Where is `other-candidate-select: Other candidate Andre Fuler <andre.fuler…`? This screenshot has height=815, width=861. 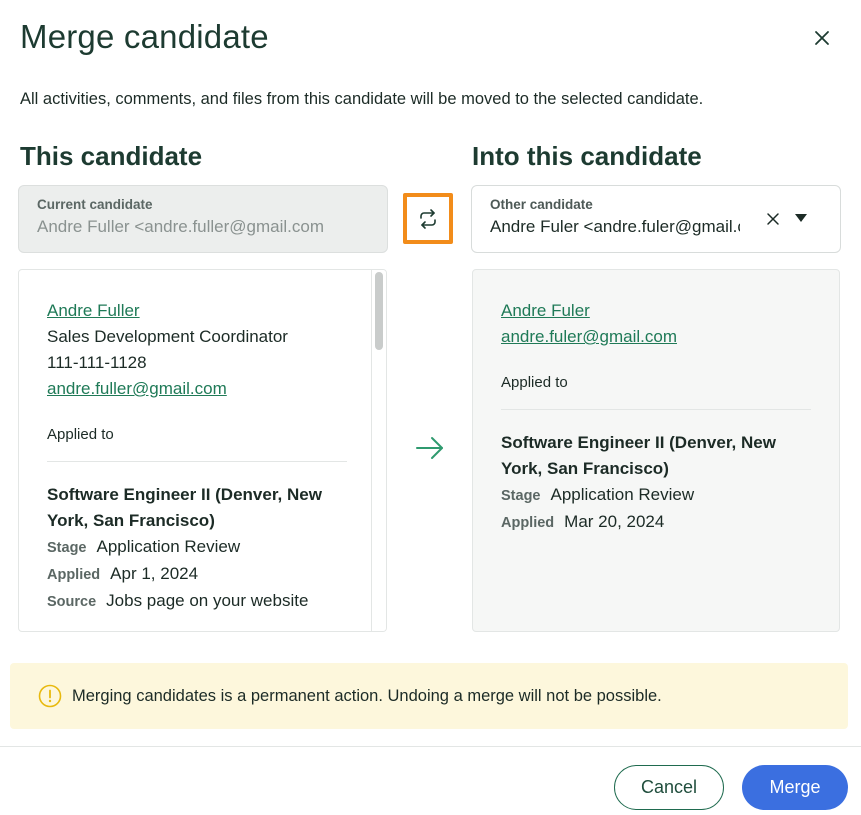
other-candidate-select: Other candidate Andre Fuler <andre.fuler… is located at coordinates (656, 219).